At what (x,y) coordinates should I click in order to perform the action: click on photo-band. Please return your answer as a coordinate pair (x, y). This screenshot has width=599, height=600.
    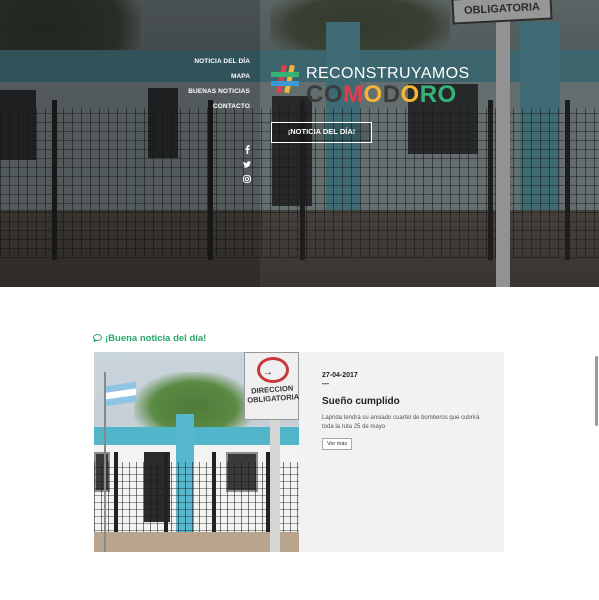
    Looking at the image, I should click on (196, 436).